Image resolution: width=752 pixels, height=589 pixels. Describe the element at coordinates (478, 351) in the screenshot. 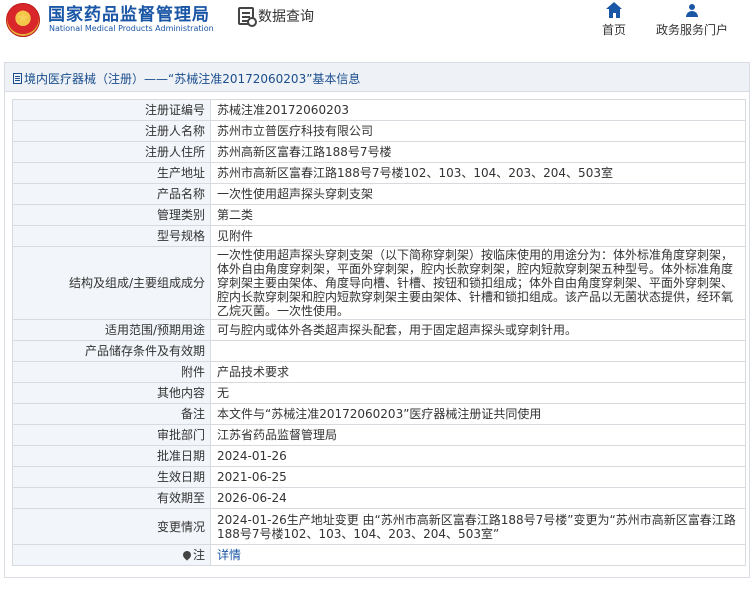

I see `field-value` at that location.